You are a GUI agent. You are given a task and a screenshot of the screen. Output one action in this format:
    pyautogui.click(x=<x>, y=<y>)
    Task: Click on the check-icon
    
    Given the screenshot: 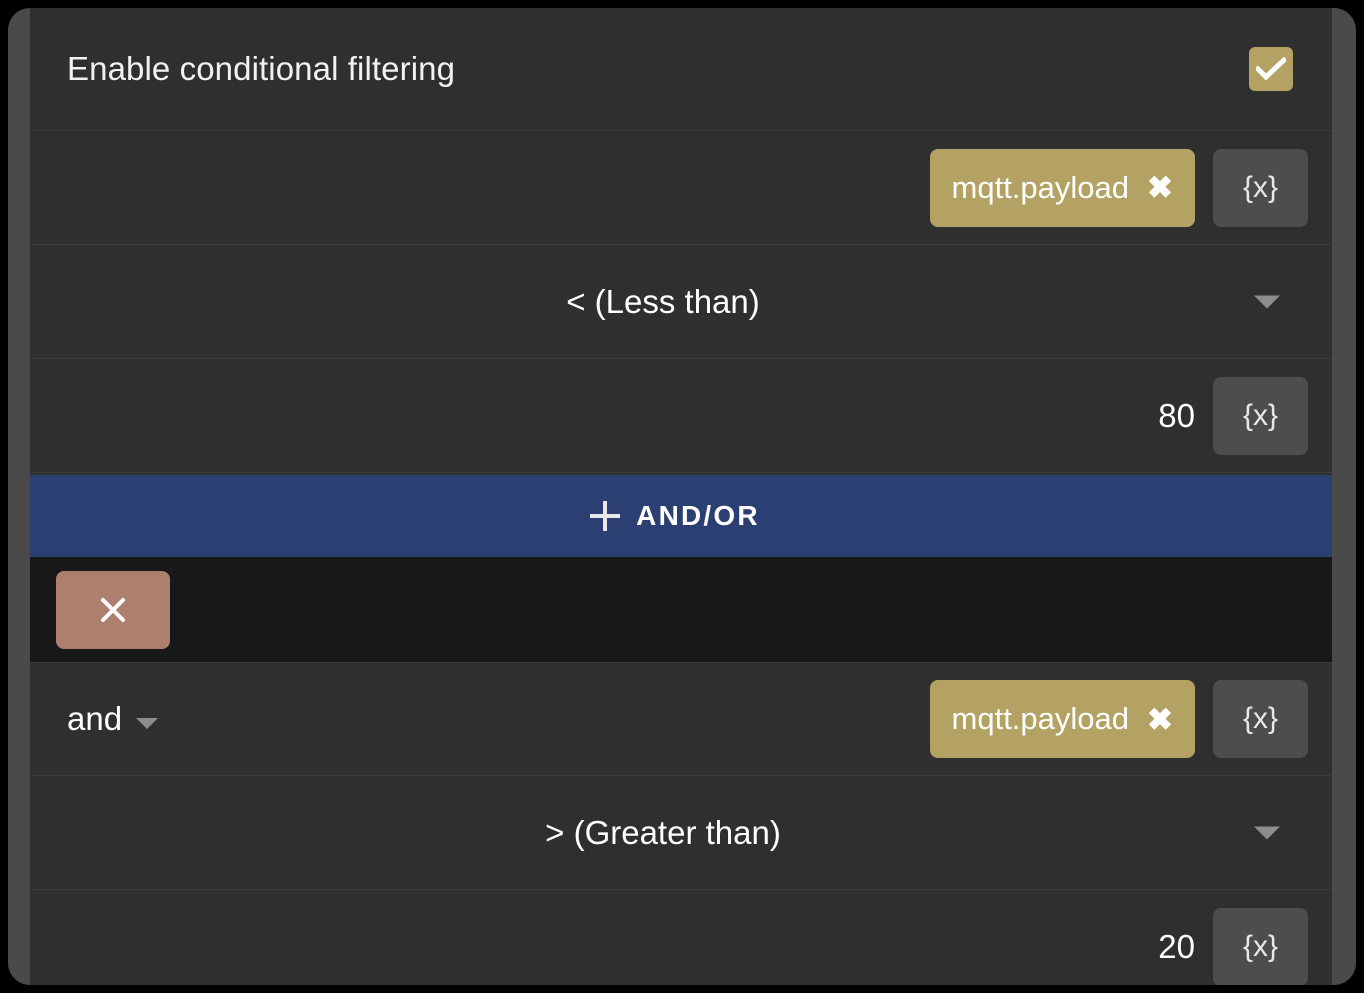 What is the action you would take?
    pyautogui.click(x=1271, y=69)
    